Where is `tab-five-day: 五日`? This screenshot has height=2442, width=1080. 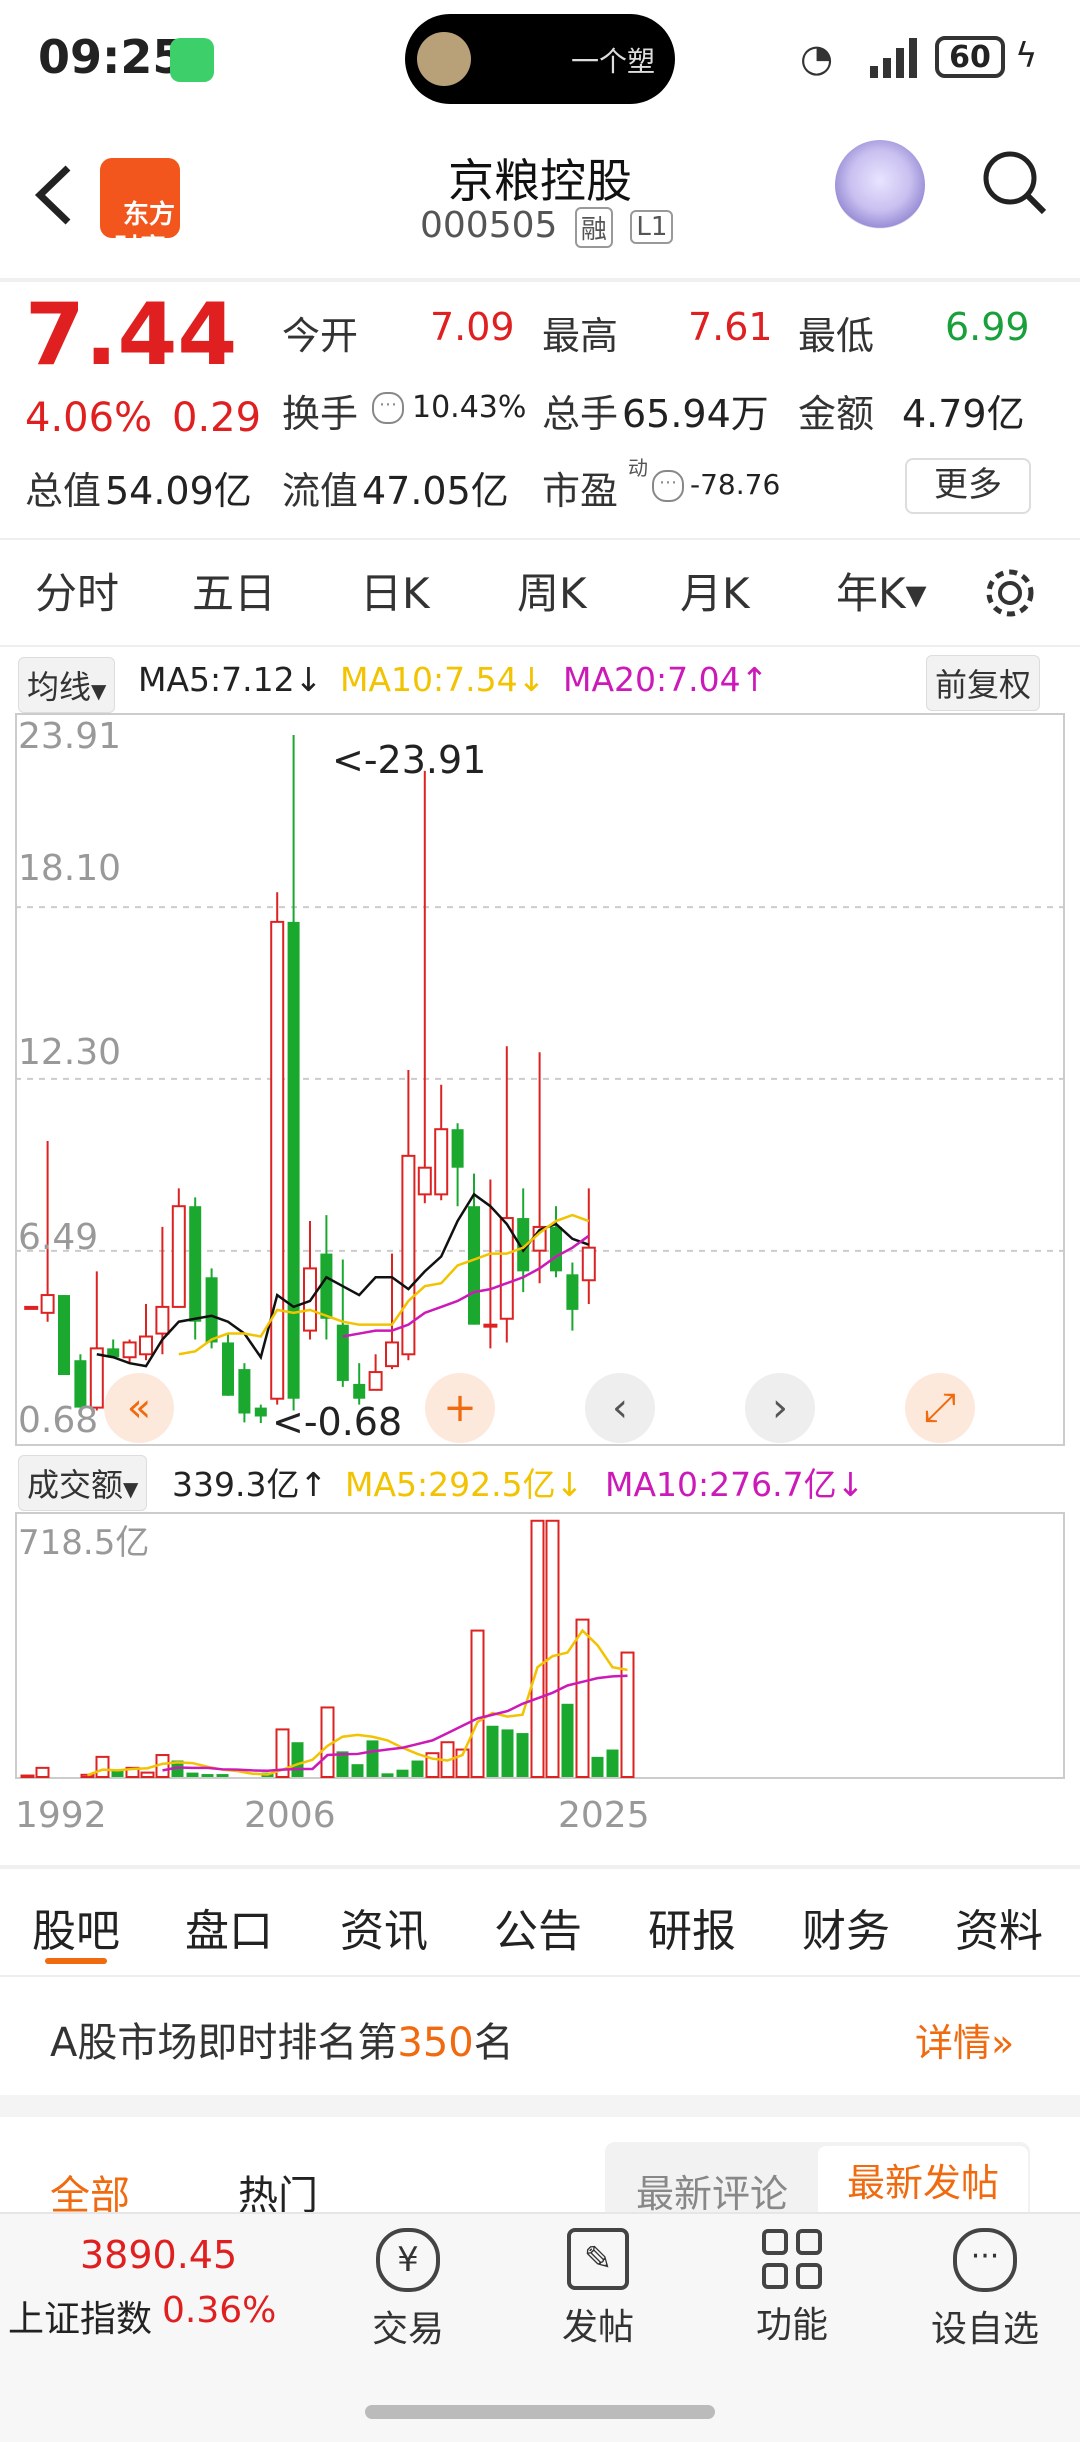
tab-five-day: 五日 is located at coordinates (234, 590).